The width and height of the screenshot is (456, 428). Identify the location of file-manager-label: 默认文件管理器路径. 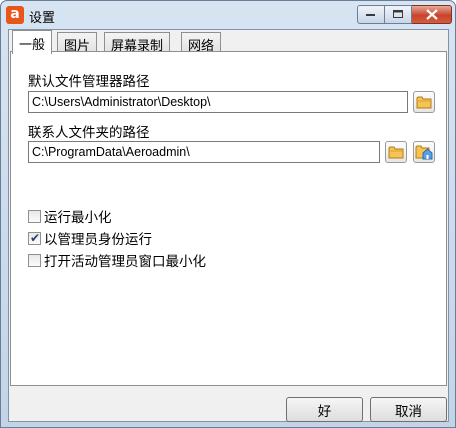
(89, 82).